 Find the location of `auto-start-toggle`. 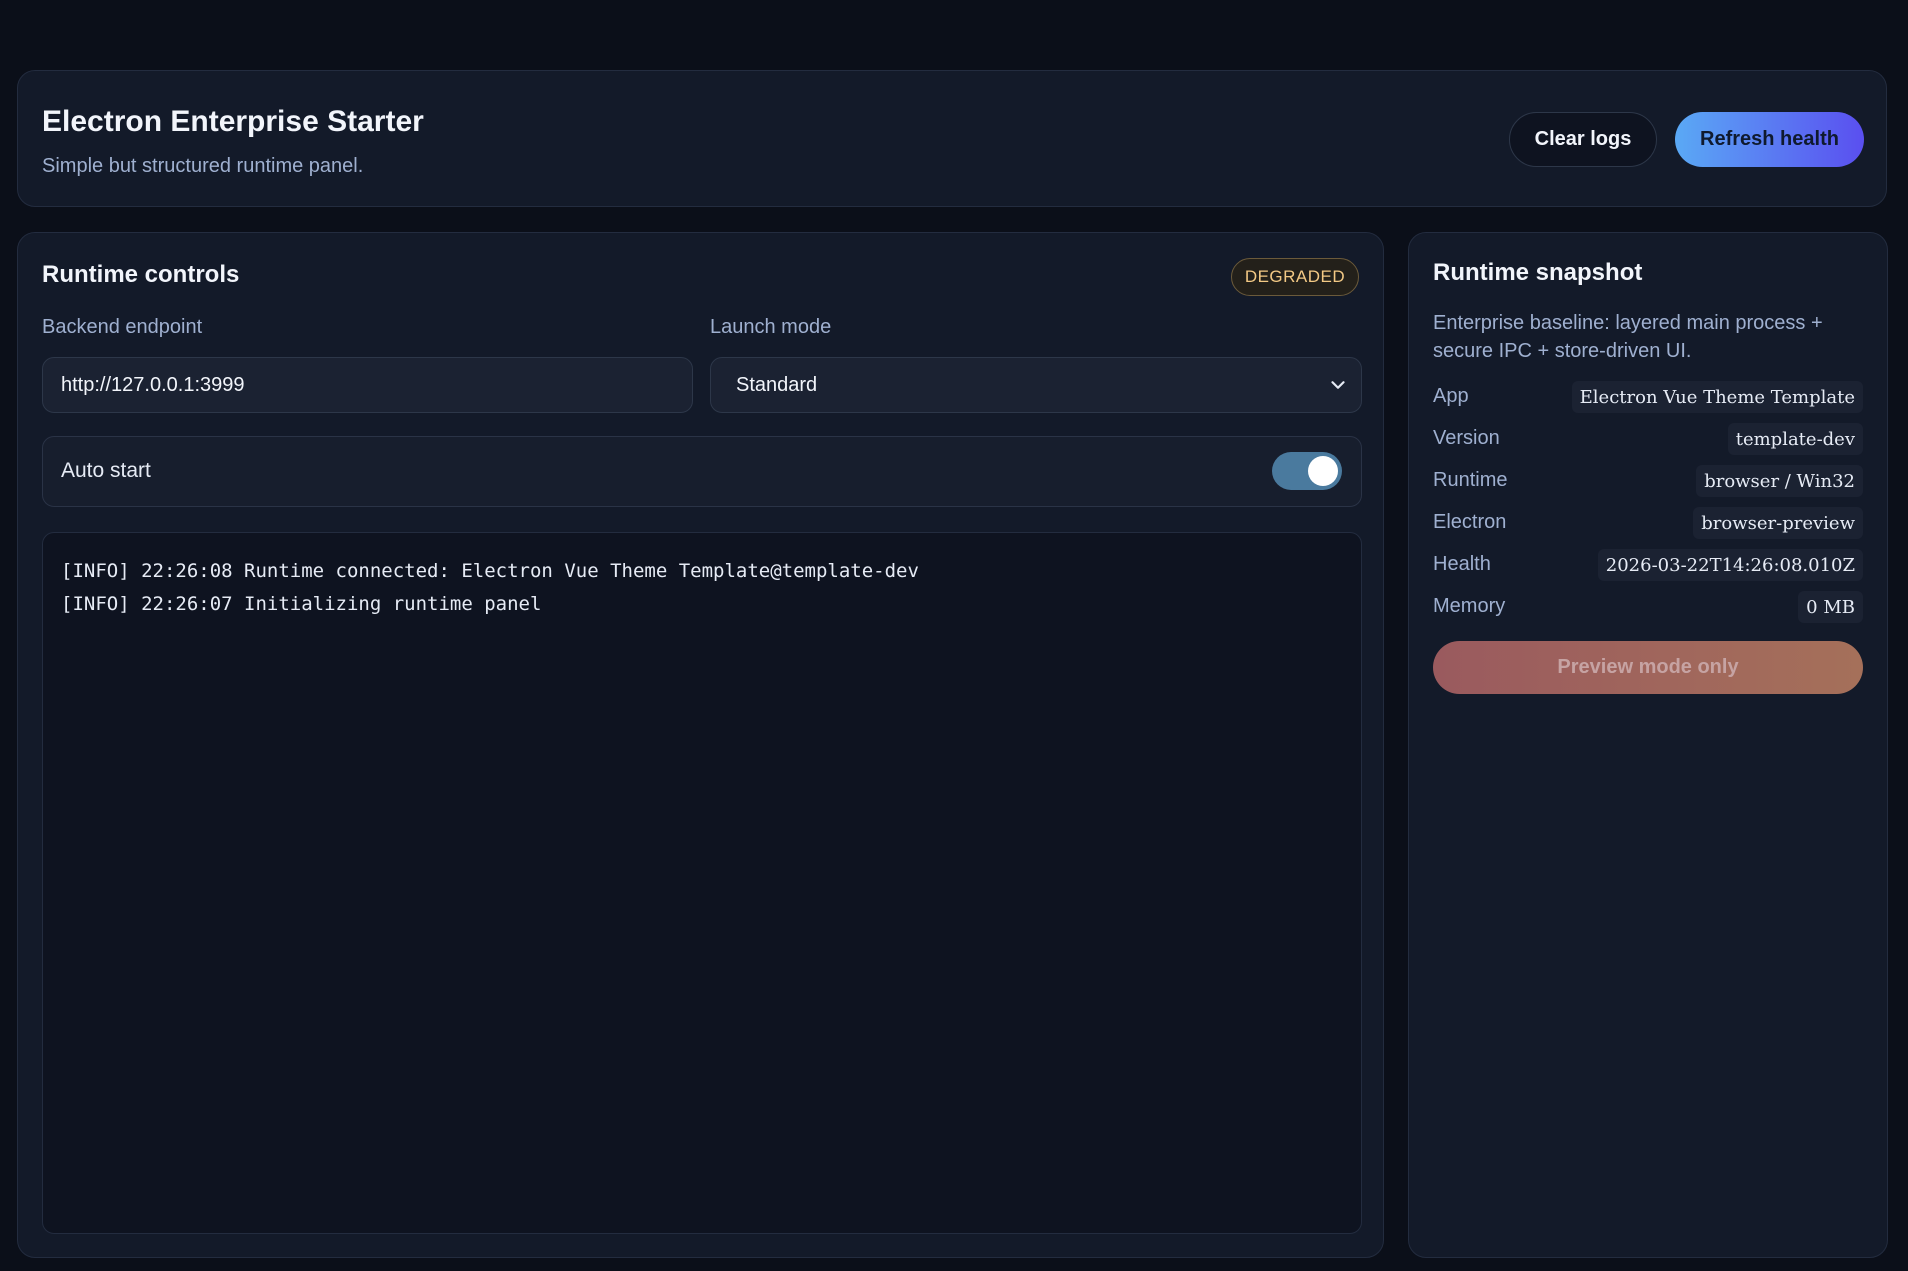

auto-start-toggle is located at coordinates (1307, 471).